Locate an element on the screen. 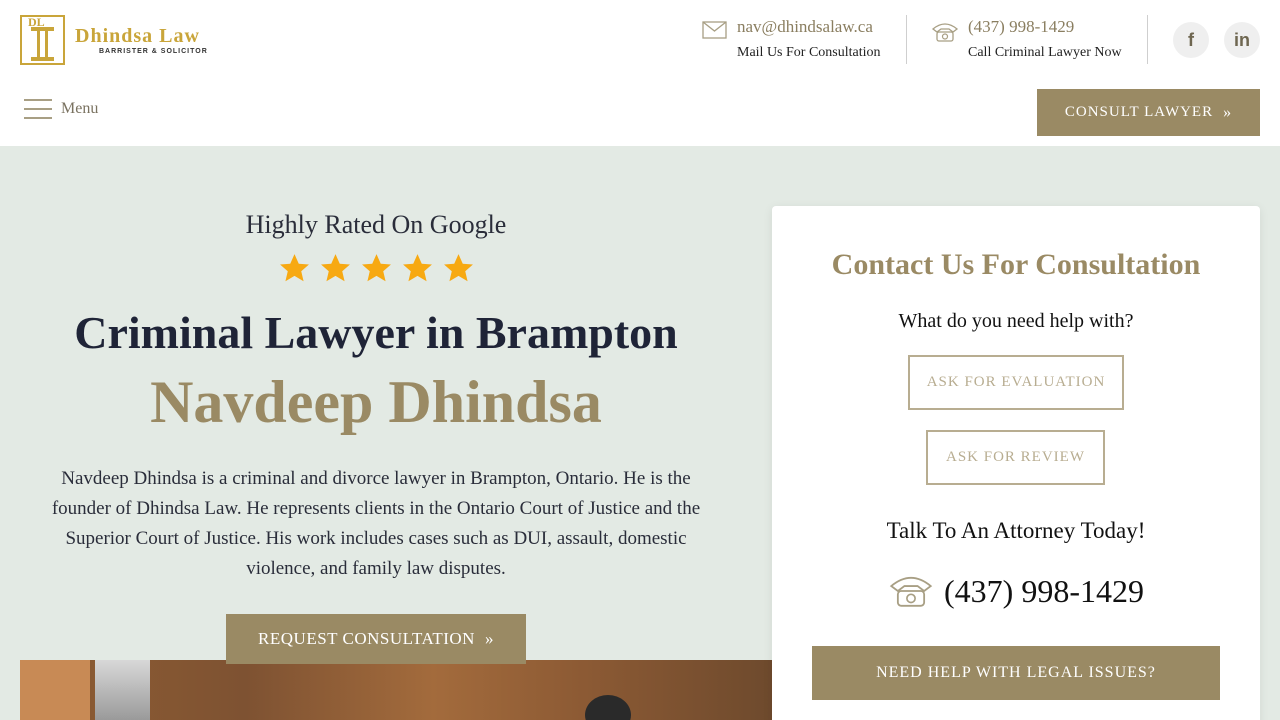 This screenshot has height=720, width=1280. rating-stars is located at coordinates (376, 271).